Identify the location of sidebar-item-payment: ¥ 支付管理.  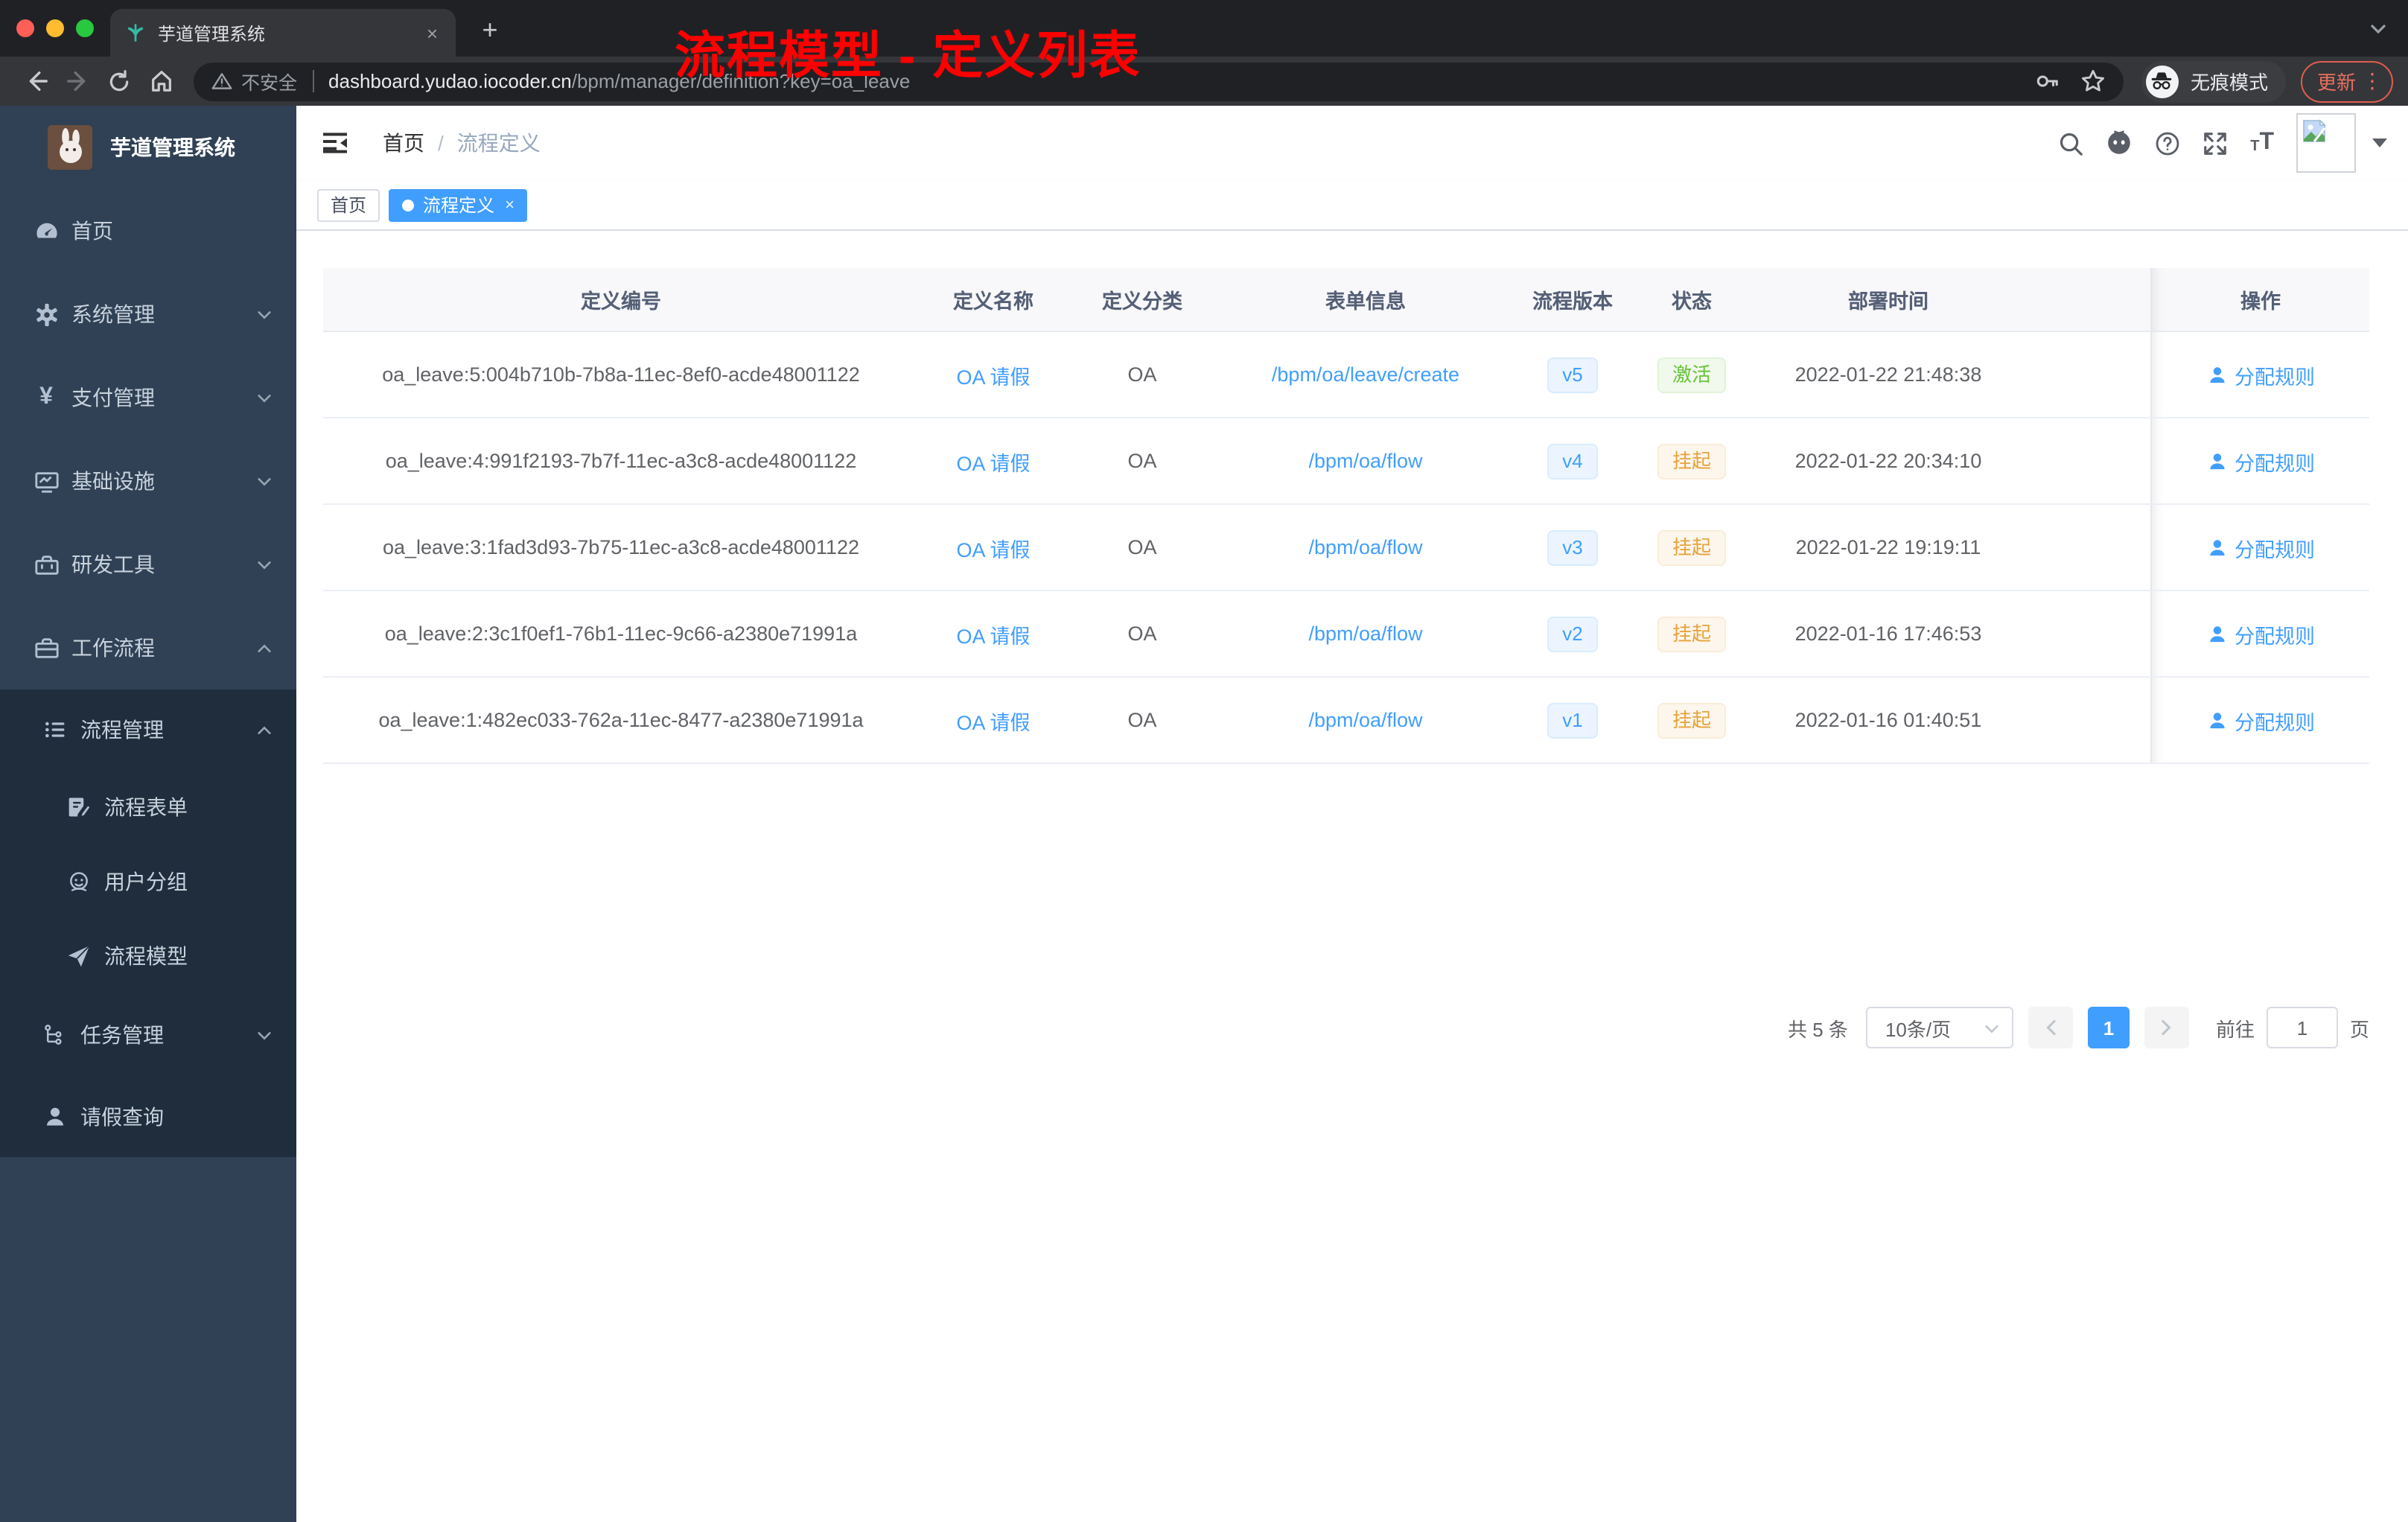
(148, 397).